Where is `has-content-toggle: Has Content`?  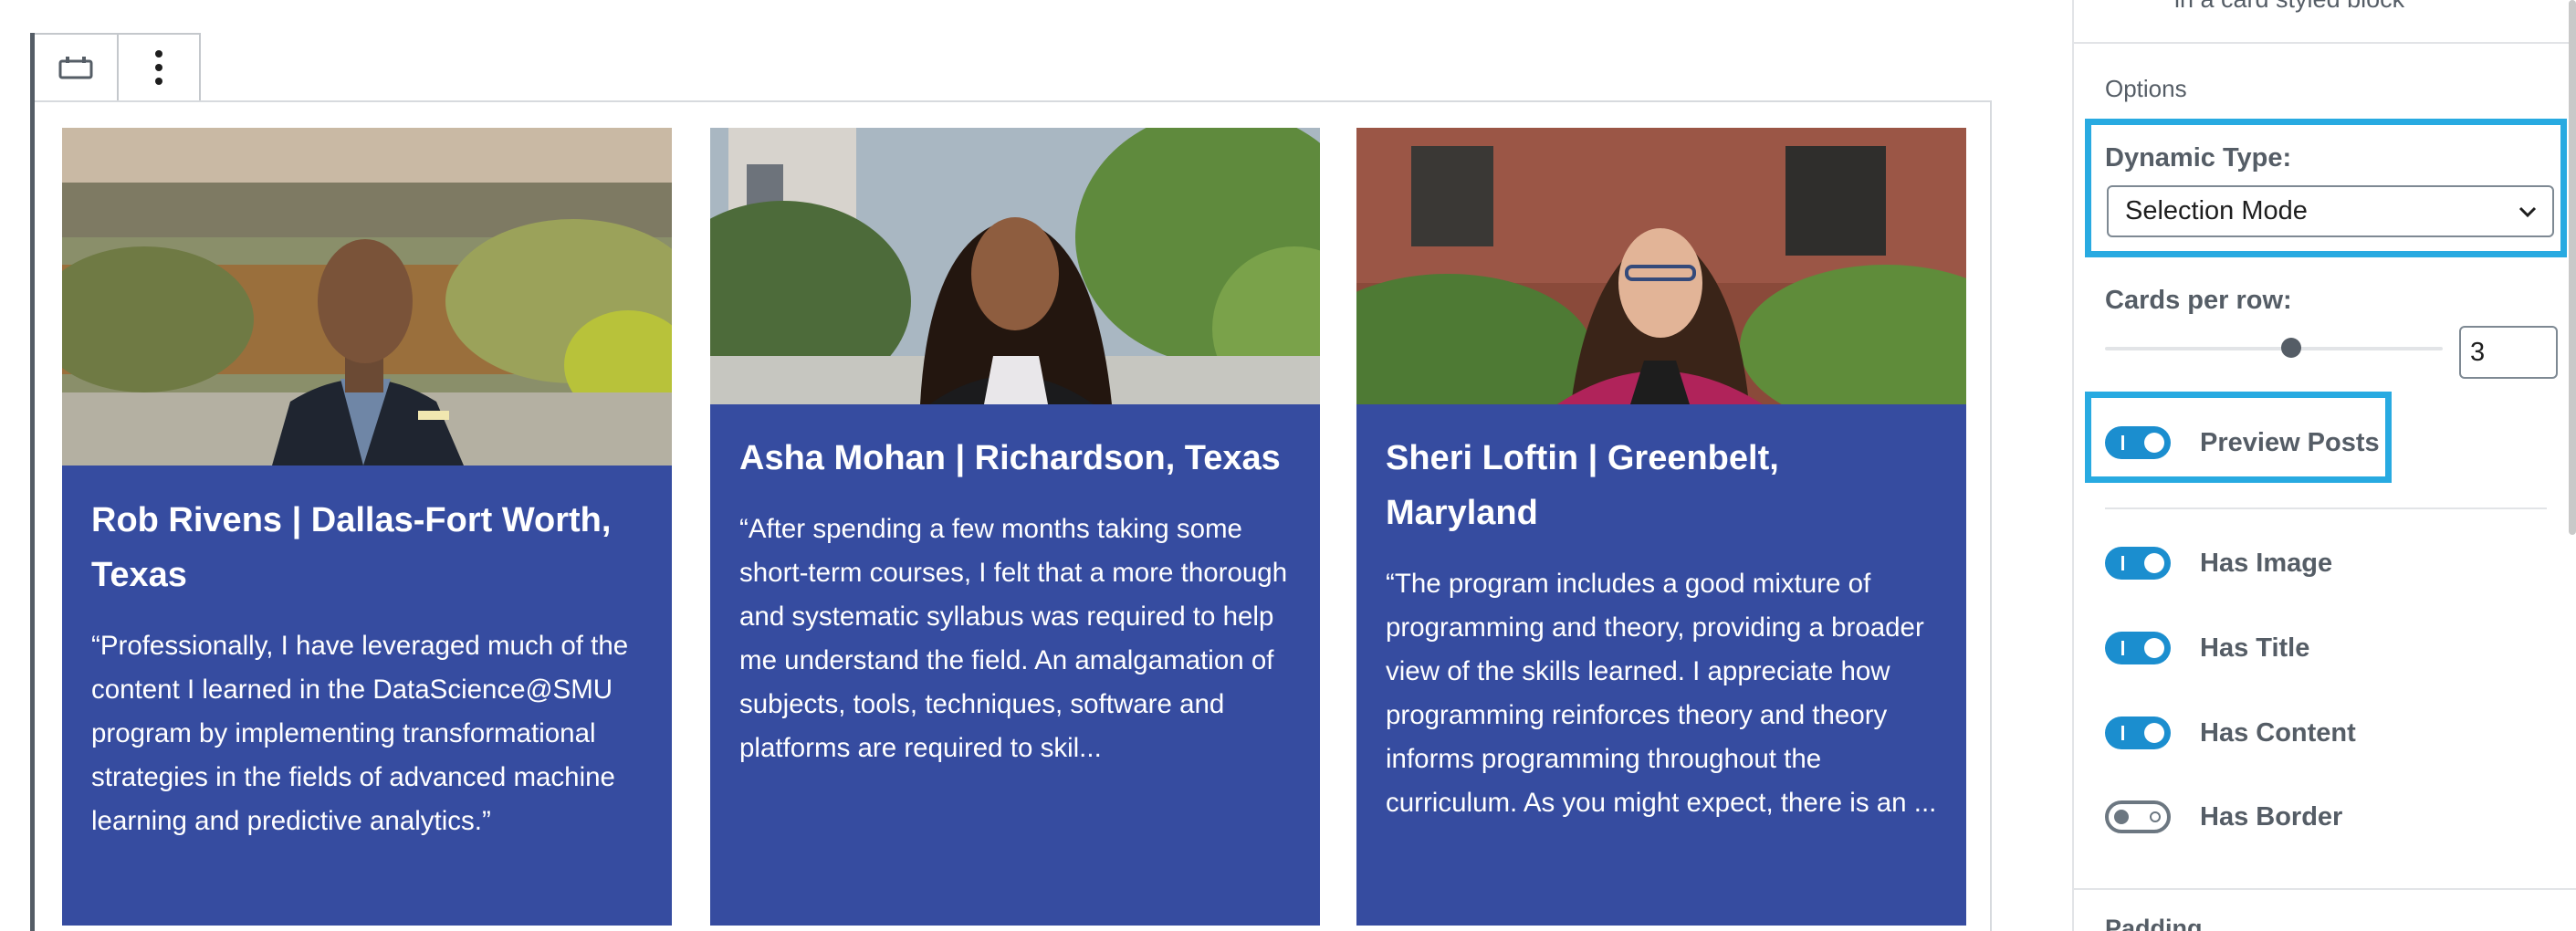
has-content-toggle: Has Content is located at coordinates (2231, 733).